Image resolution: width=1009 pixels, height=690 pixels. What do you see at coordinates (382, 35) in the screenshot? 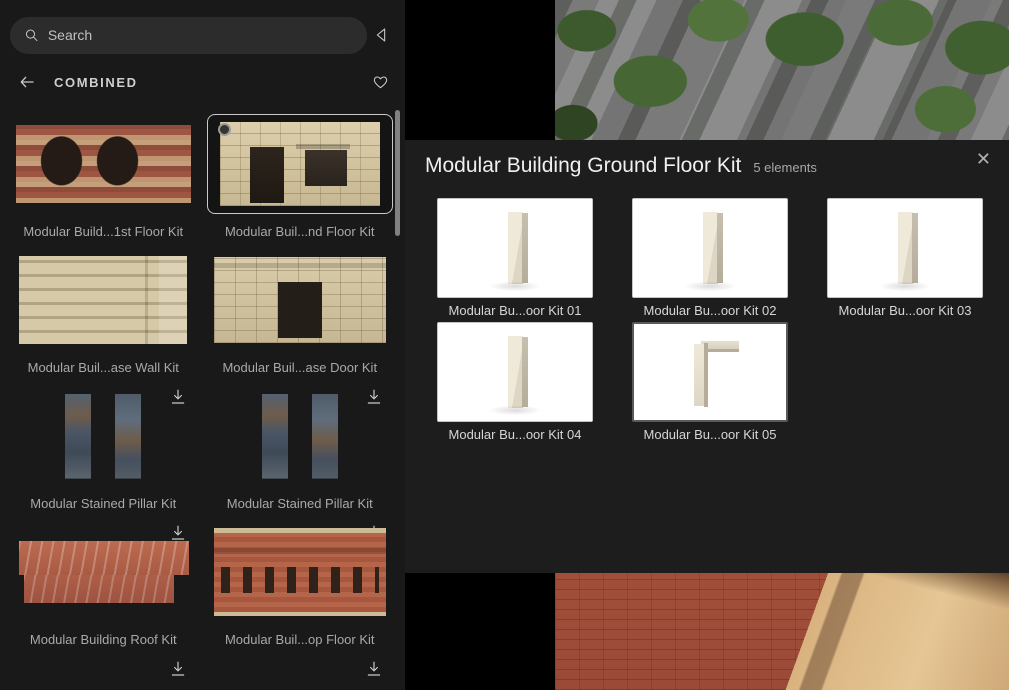
I see `collapse-panel-icon` at bounding box center [382, 35].